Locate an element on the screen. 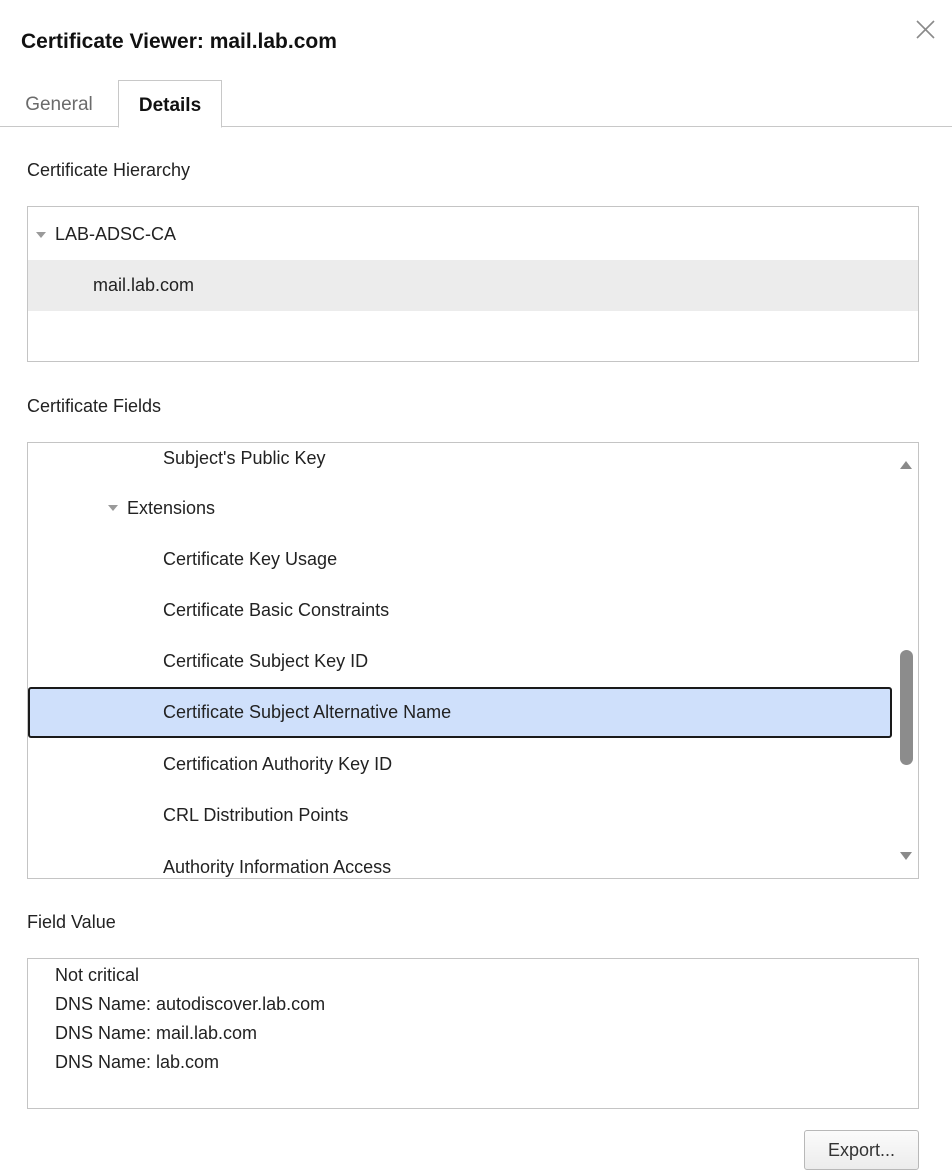  scroll-up-arrow-icon is located at coordinates (906, 465).